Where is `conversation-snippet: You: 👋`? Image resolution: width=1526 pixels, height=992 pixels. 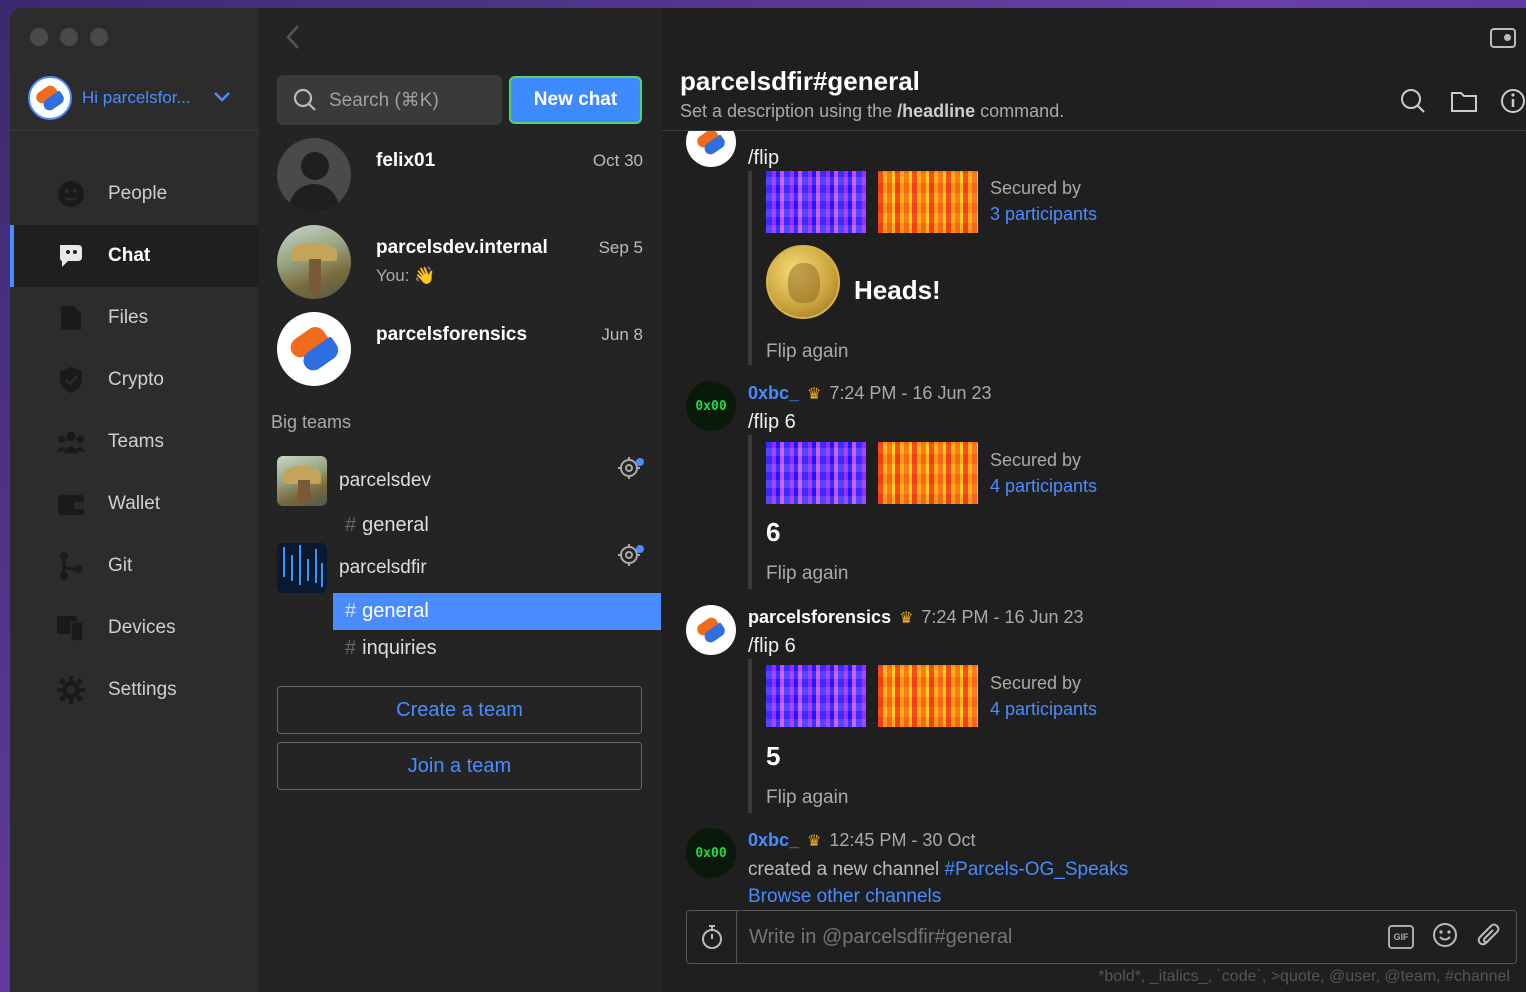 conversation-snippet: You: 👋 is located at coordinates (406, 275).